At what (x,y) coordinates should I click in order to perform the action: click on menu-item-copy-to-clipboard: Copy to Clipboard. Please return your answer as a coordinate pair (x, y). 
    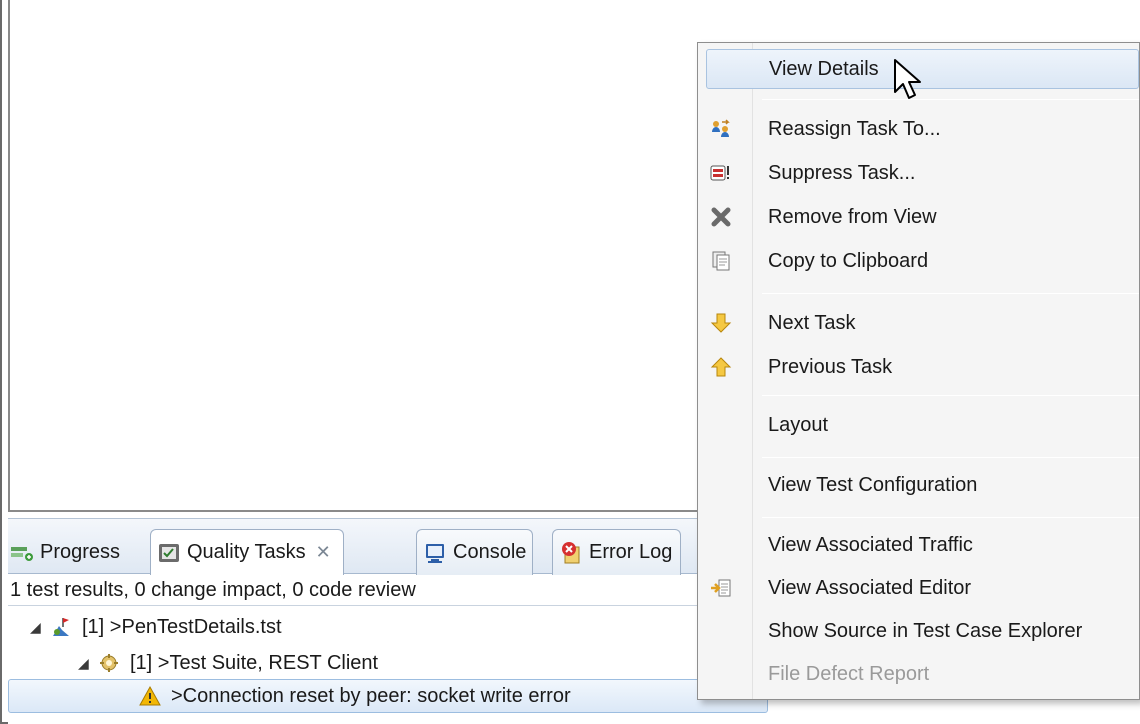
    Looking at the image, I should click on (918, 261).